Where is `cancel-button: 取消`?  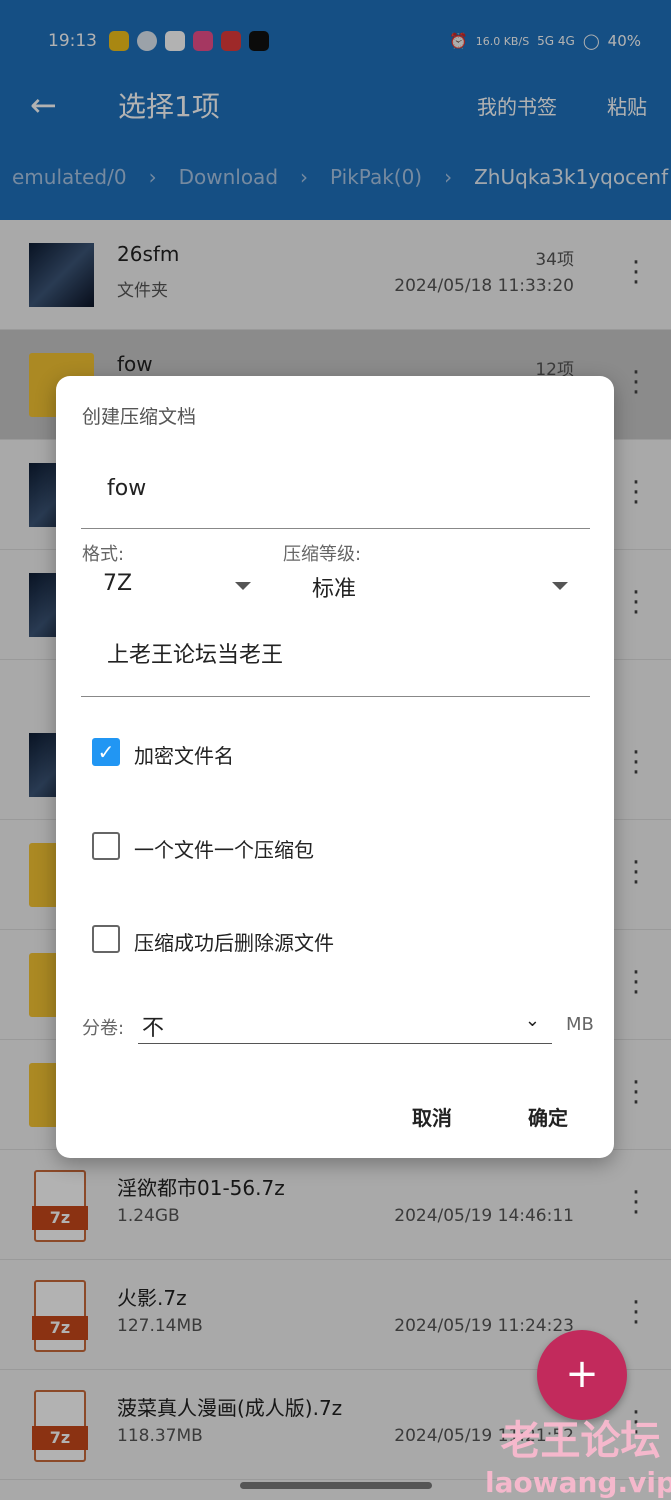
cancel-button: 取消 is located at coordinates (432, 1116).